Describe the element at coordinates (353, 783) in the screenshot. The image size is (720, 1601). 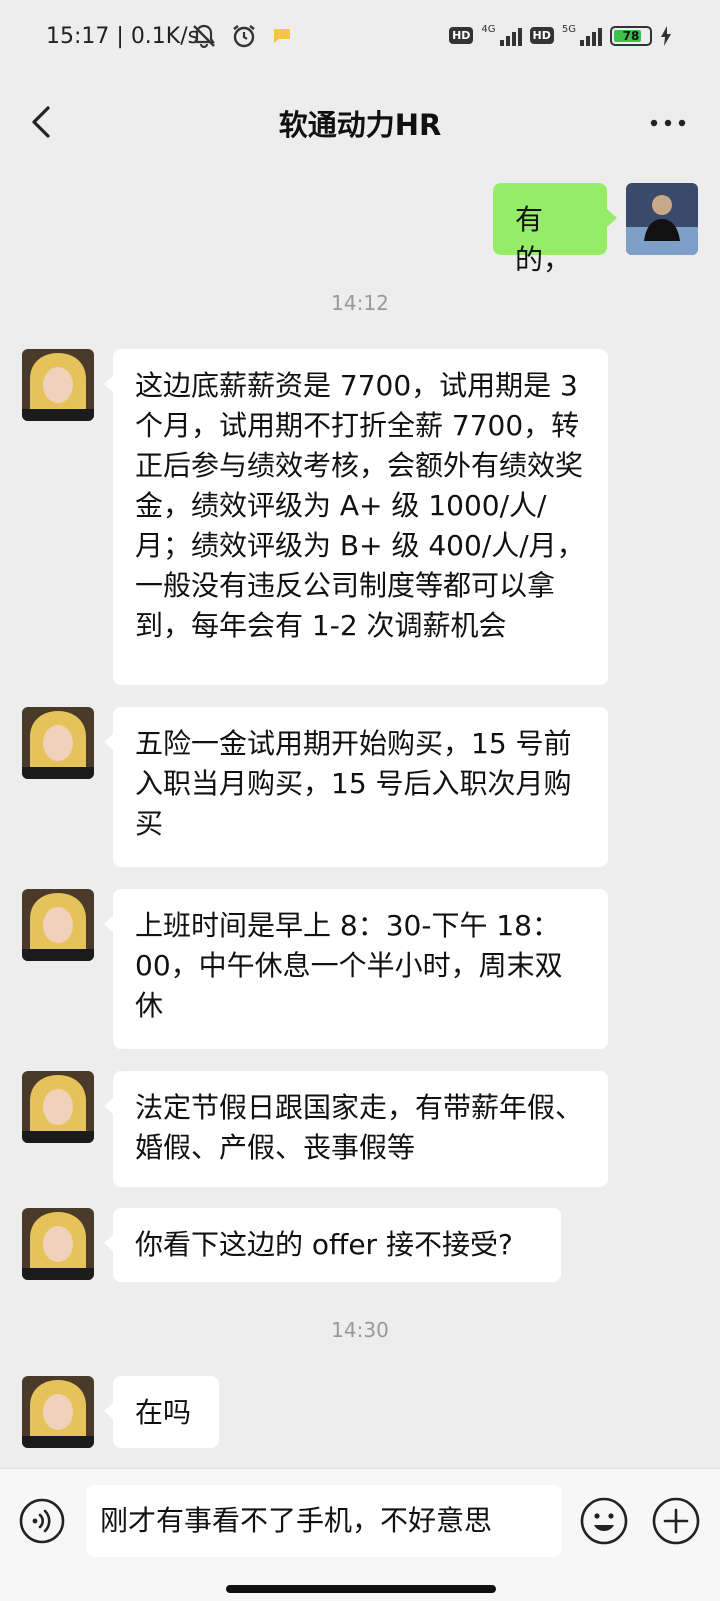
I see `message-text: 五险一金试用期开始购买，15 号前入职当月购买，15 号后入职次月购买` at that location.